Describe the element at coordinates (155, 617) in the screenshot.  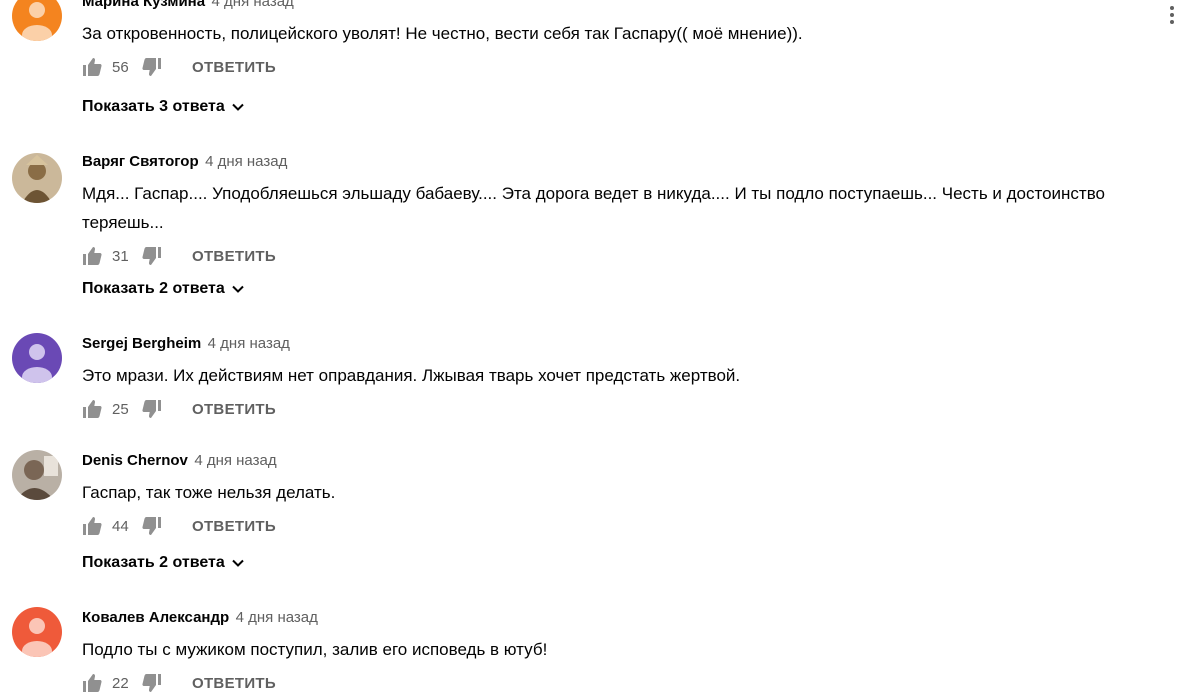
I see `comment-author: Ковалев Александр` at that location.